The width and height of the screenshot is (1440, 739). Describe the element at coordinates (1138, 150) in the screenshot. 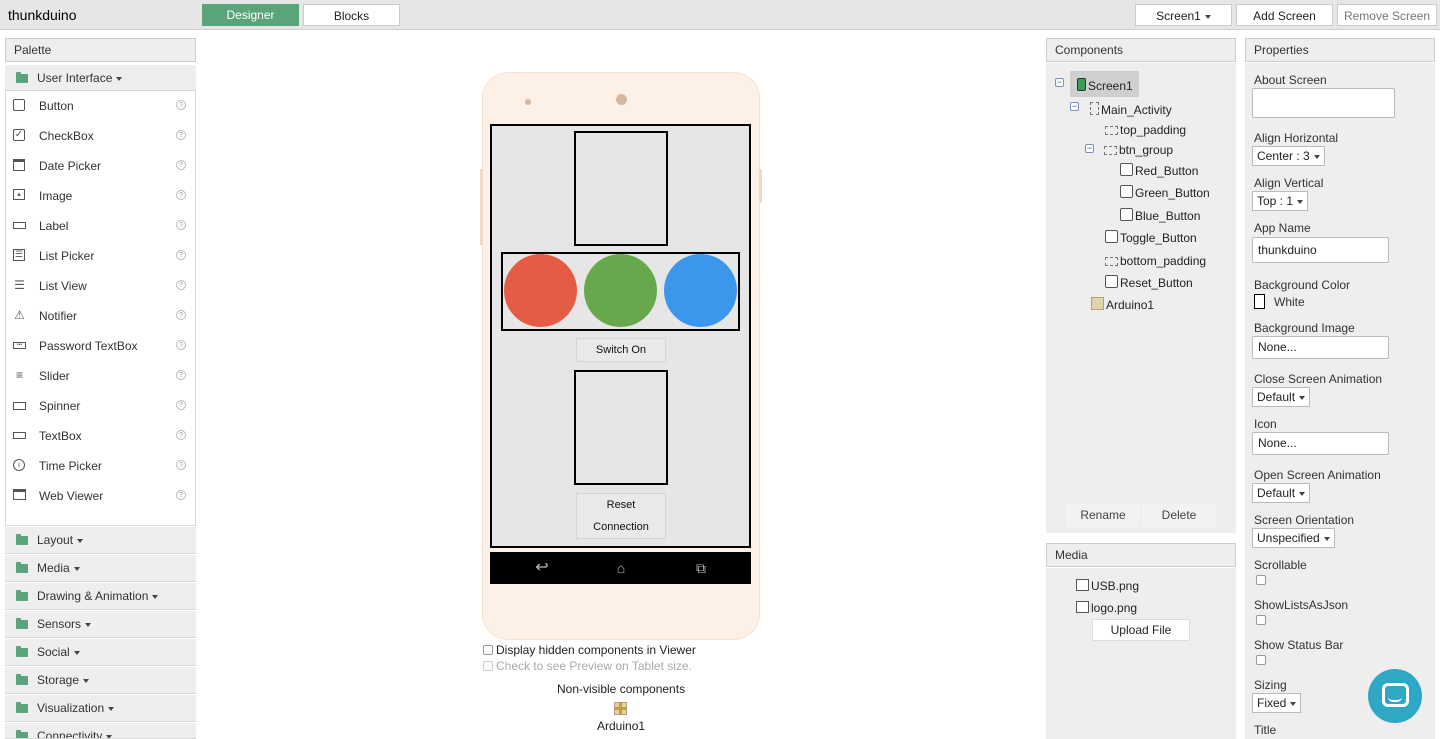

I see `tree-item-btn-group: btn_group` at that location.